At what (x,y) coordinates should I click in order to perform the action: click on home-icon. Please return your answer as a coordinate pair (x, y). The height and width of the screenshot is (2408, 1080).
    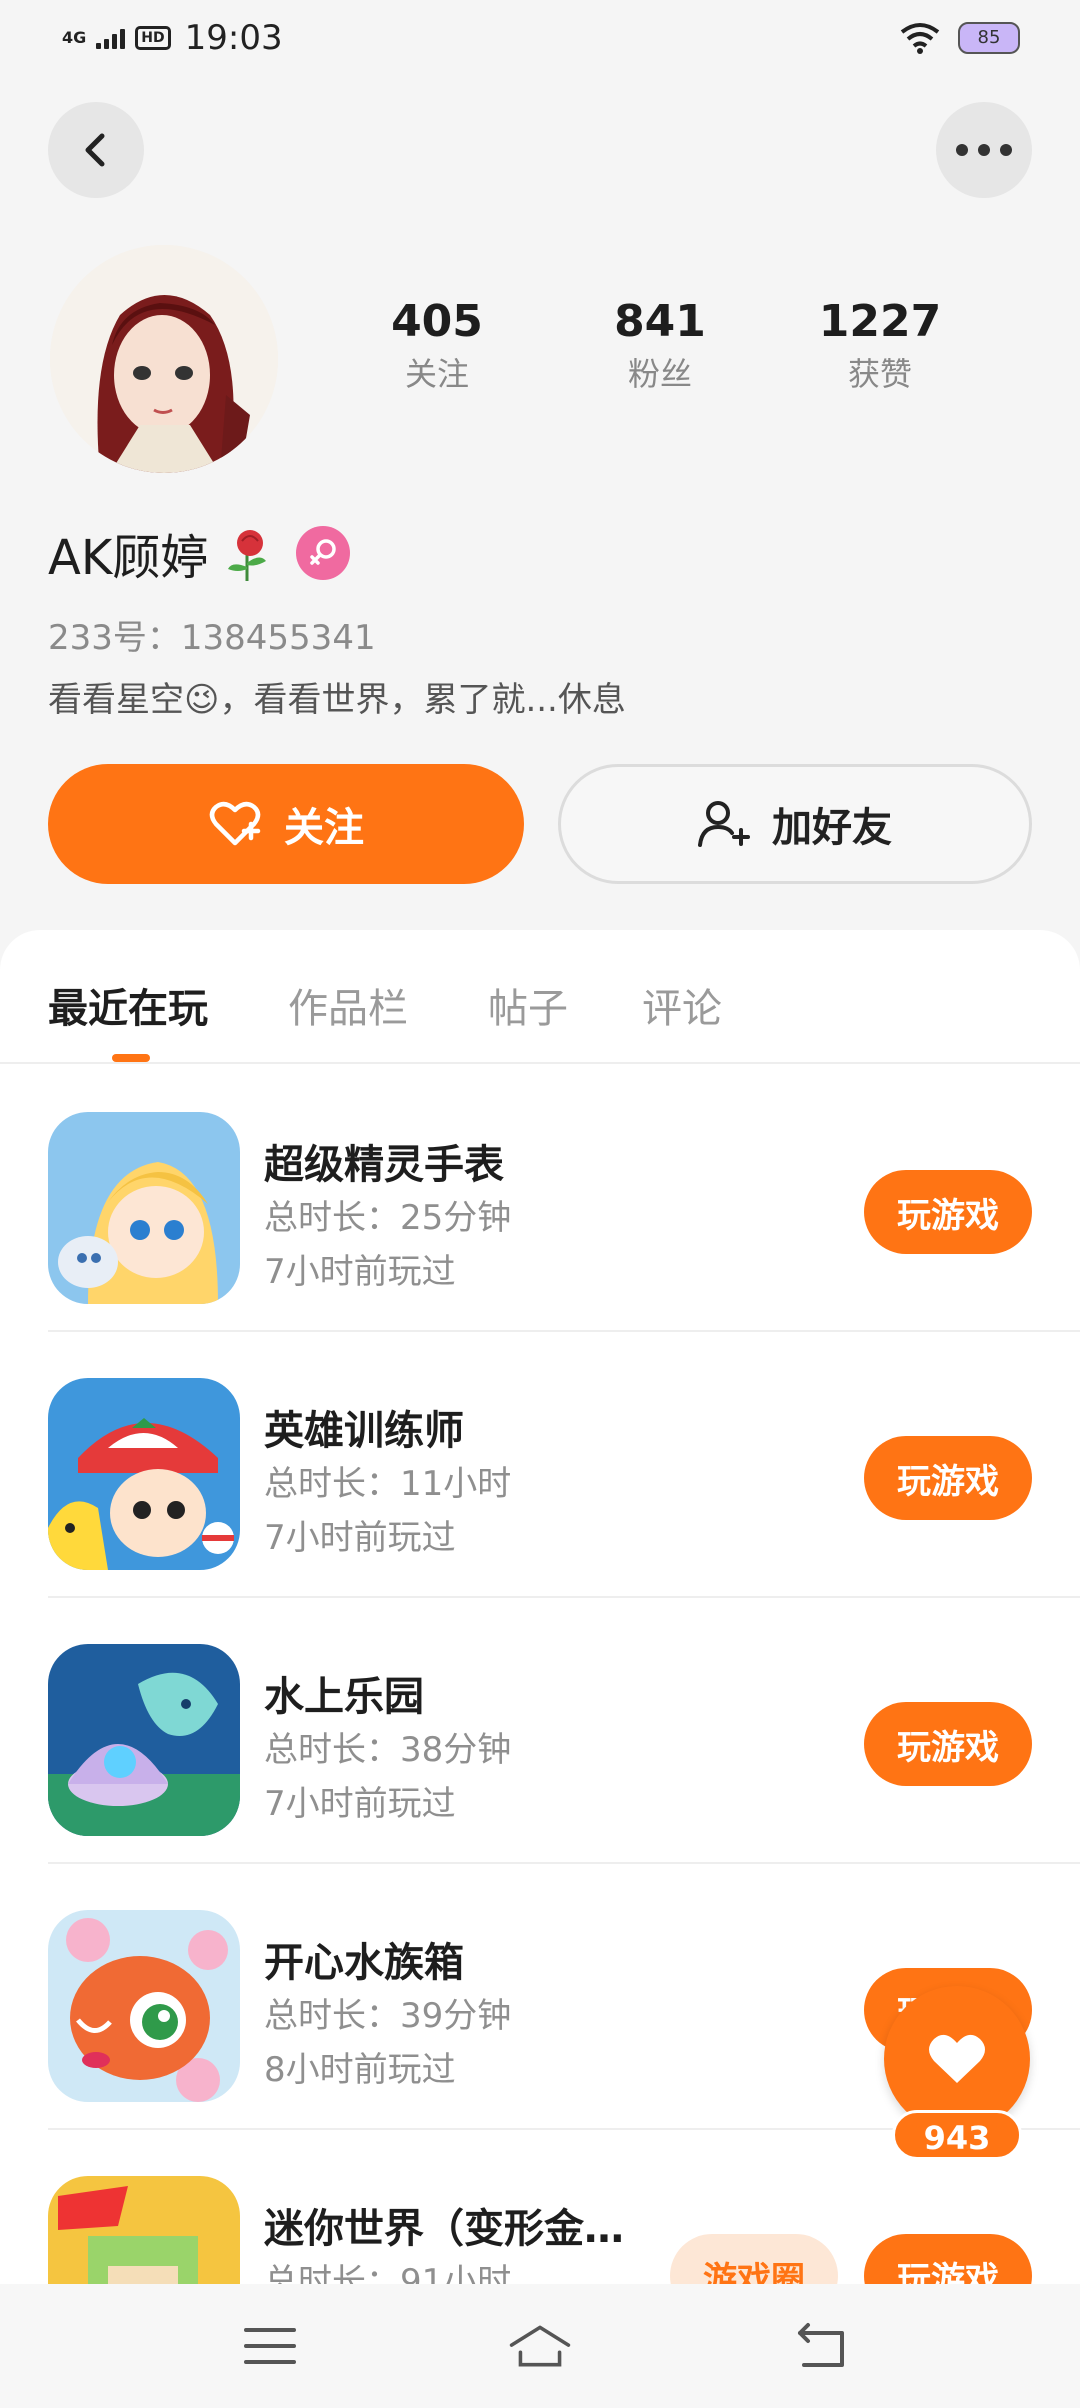
    Looking at the image, I should click on (540, 2346).